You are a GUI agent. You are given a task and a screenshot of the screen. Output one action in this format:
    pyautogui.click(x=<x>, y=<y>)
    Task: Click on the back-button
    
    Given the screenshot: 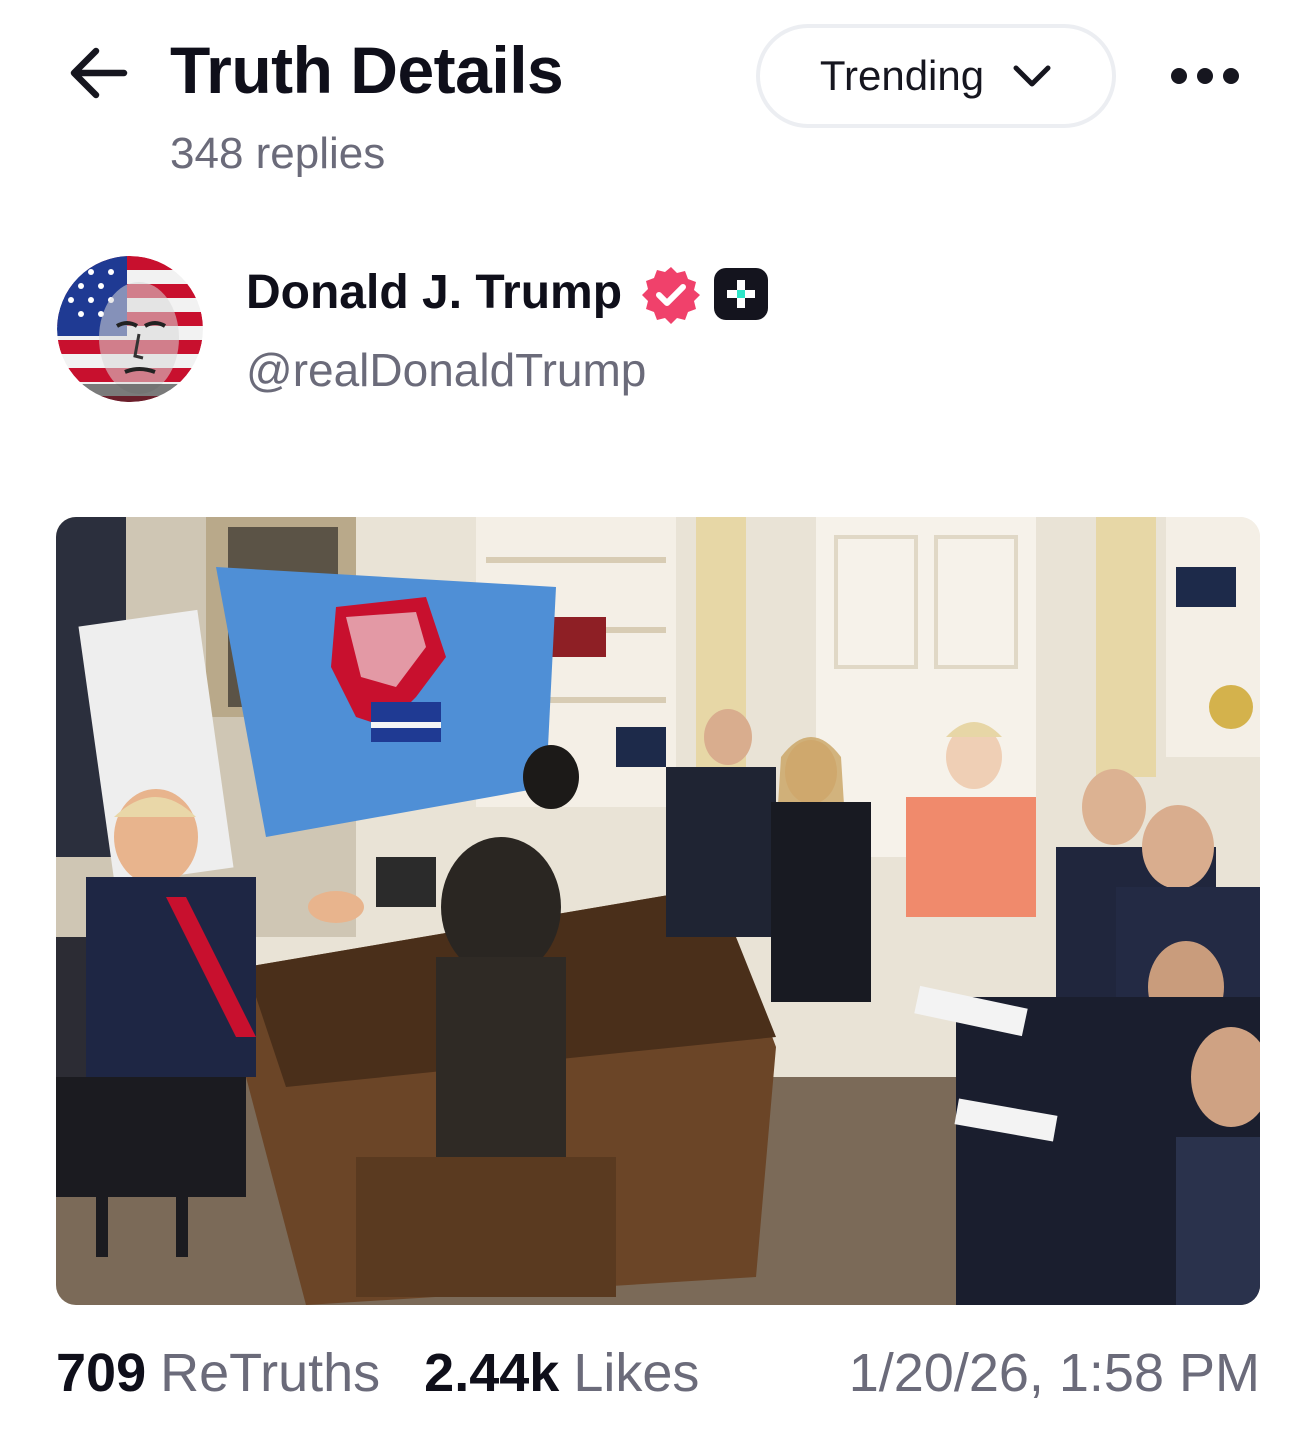 What is the action you would take?
    pyautogui.click(x=98, y=73)
    